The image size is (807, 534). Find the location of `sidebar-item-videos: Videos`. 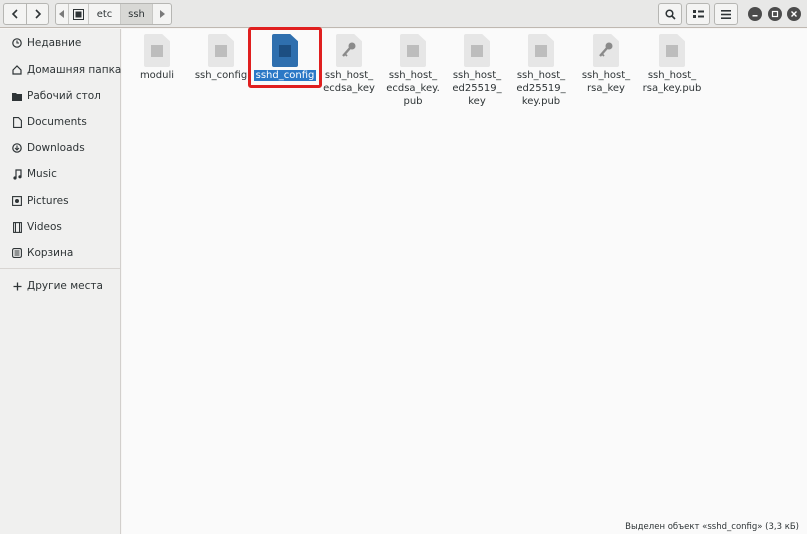

sidebar-item-videos: Videos is located at coordinates (60, 227).